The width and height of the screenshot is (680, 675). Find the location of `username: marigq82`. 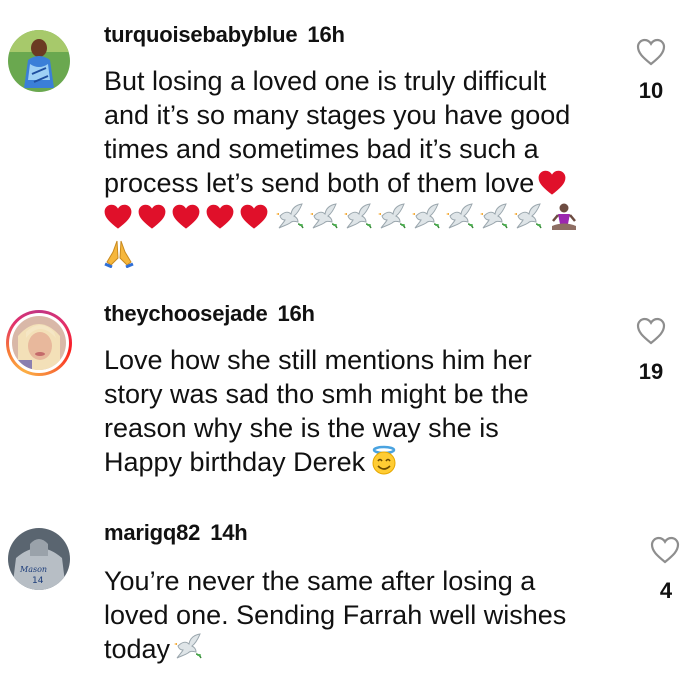

username: marigq82 is located at coordinates (152, 532).